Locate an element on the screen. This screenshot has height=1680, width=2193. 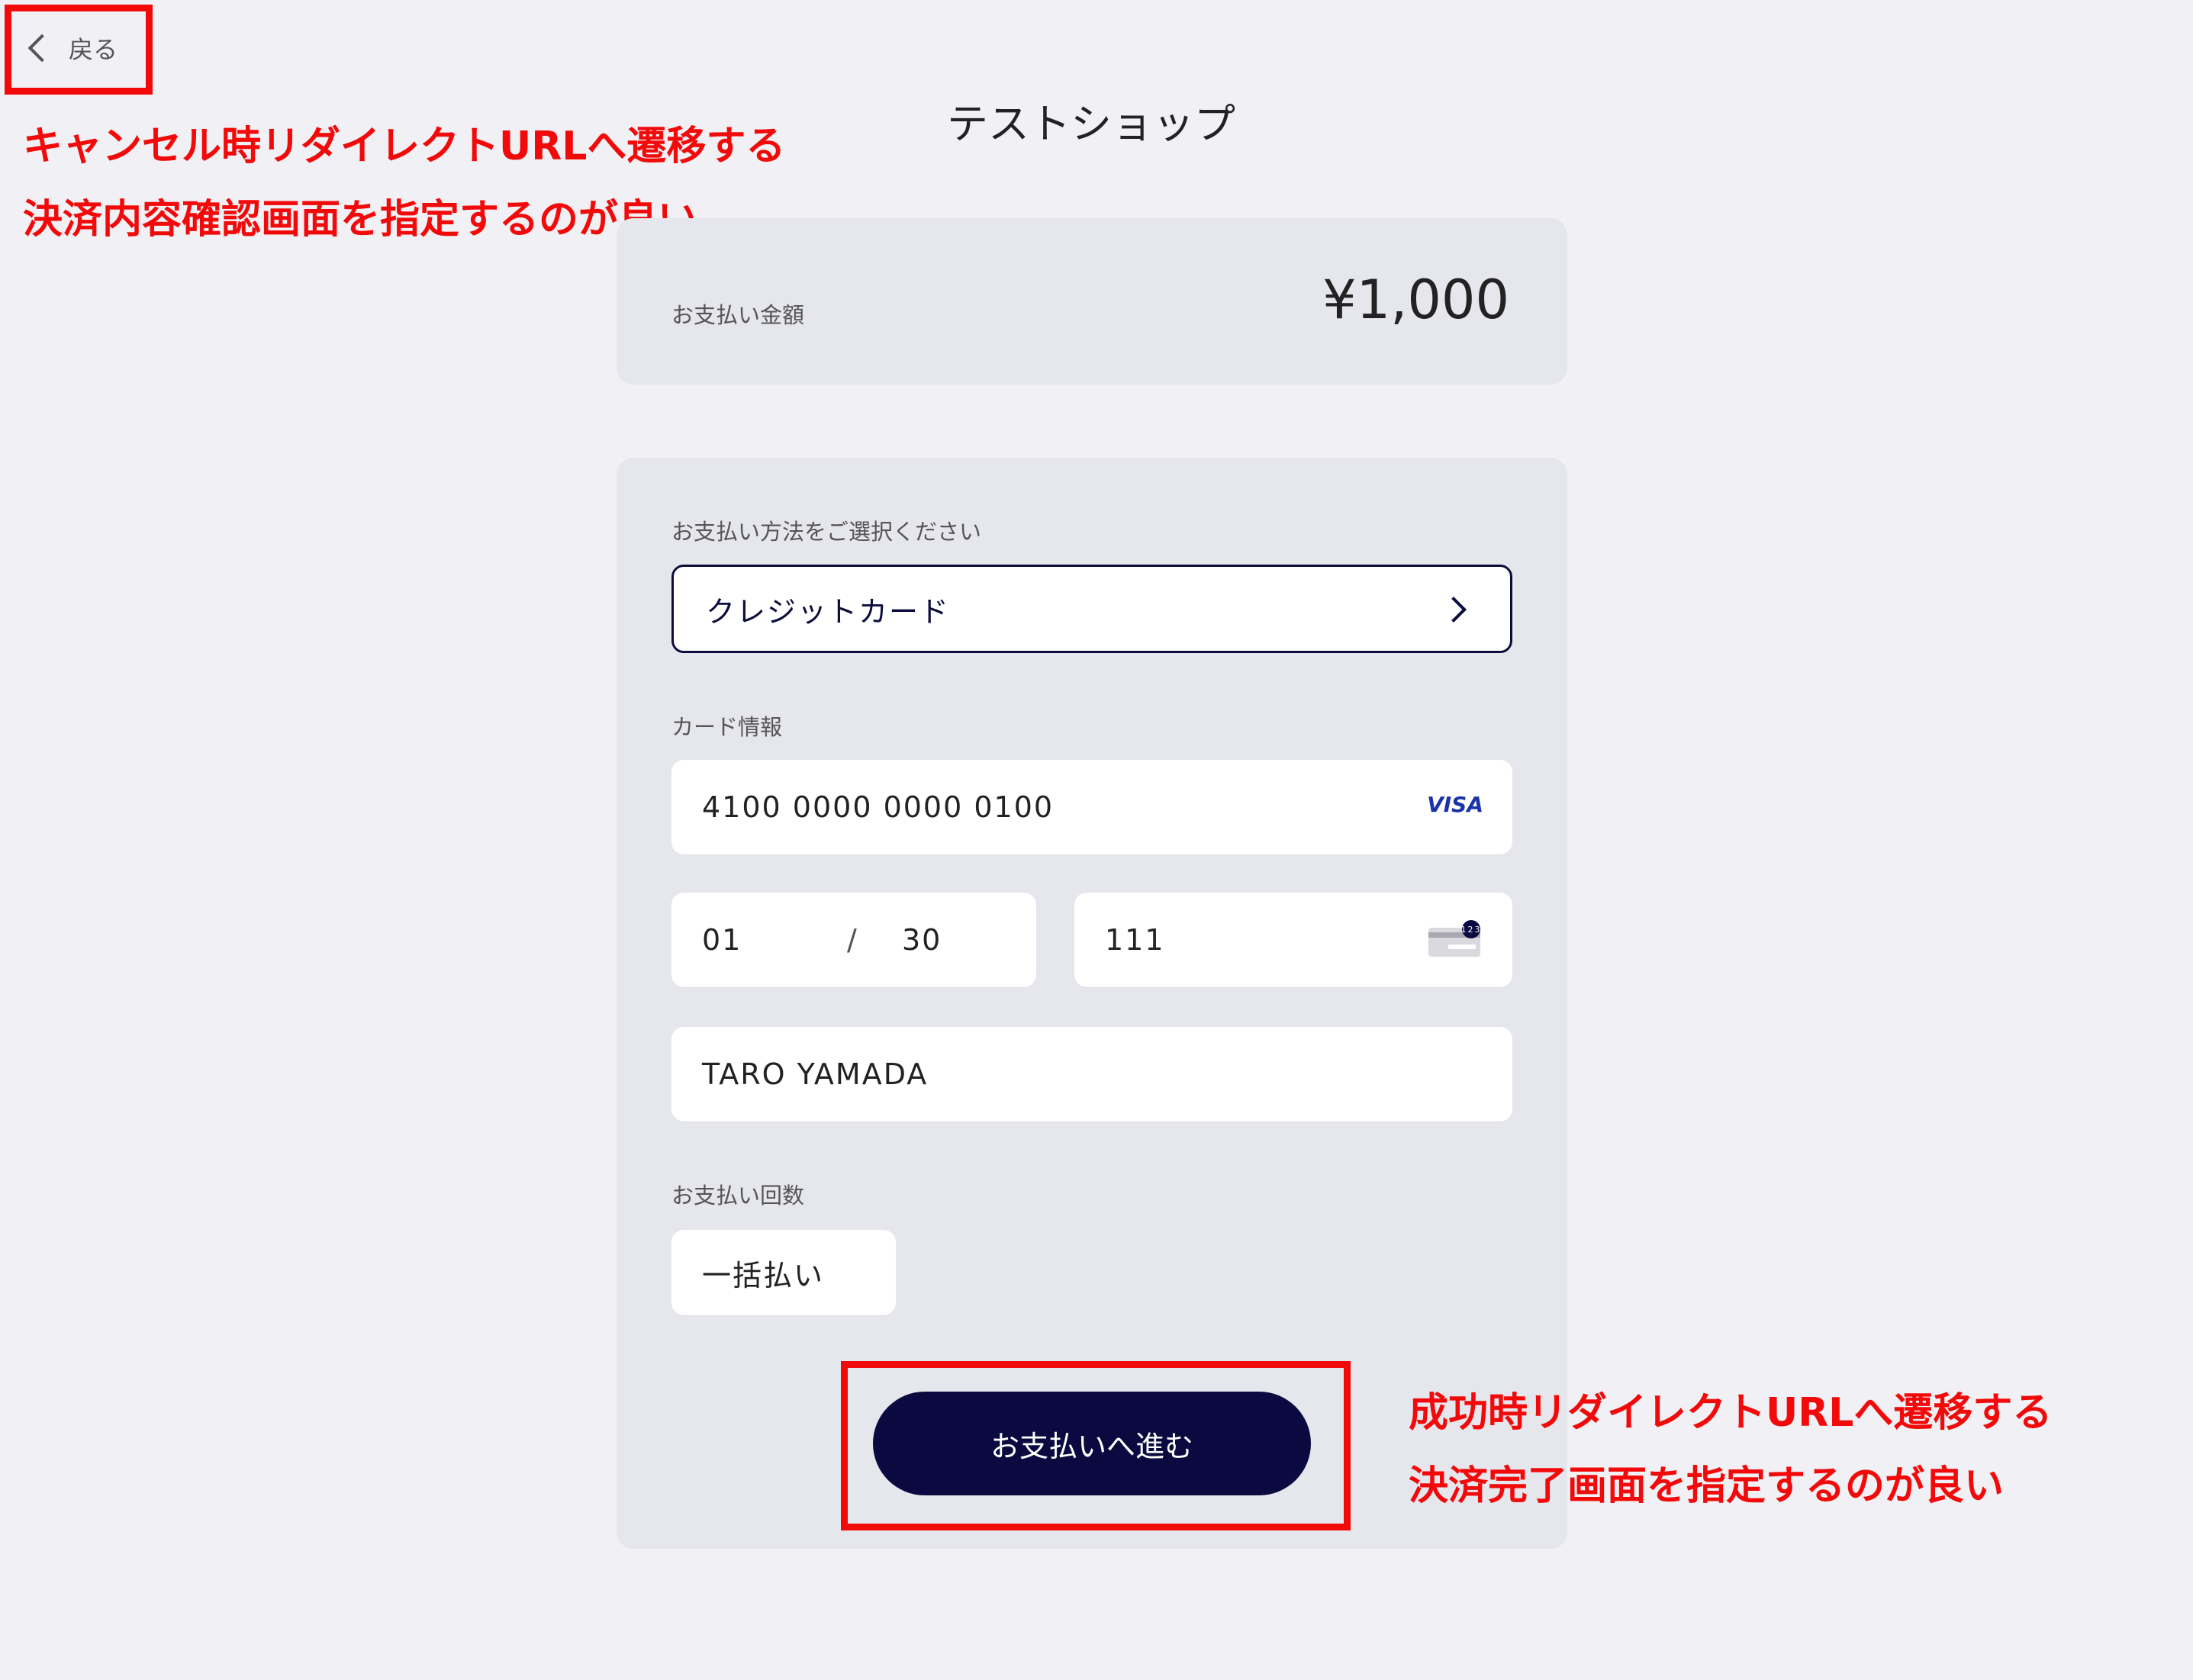
card-number-value: 4100 0000 0000 0100 is located at coordinates (878, 807).